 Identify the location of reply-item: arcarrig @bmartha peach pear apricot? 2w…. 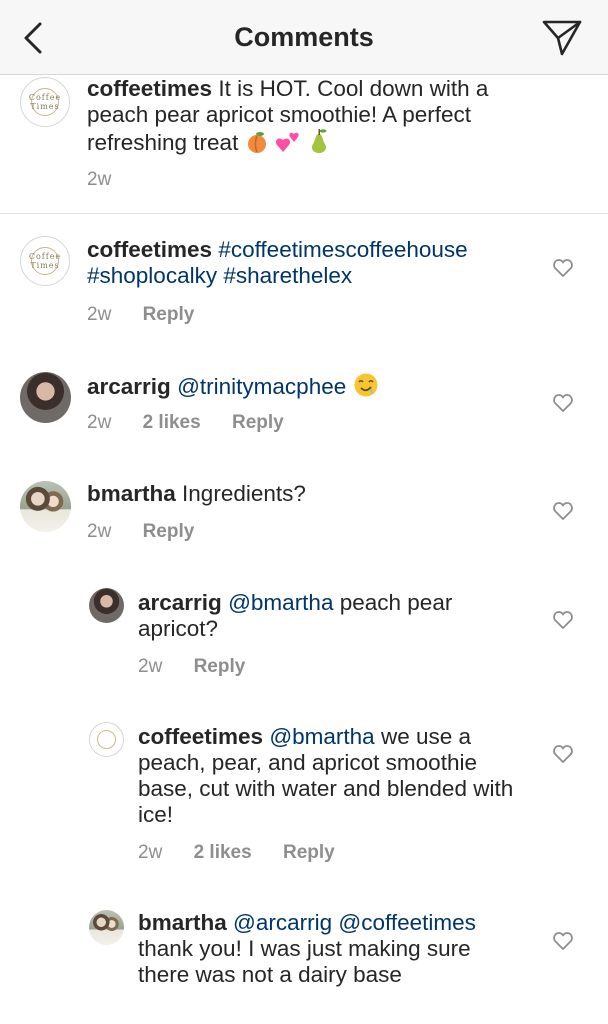
(304, 633).